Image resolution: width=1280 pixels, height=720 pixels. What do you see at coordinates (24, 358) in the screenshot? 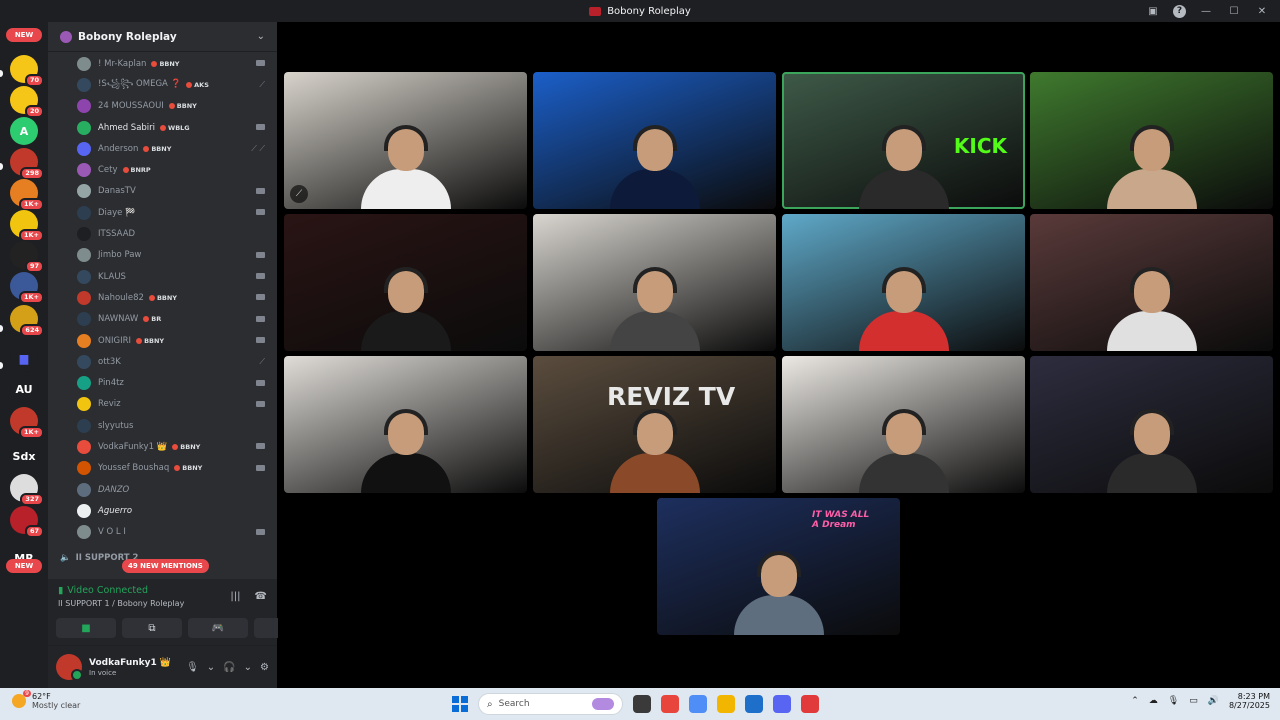
I see `server-icon: ▆` at bounding box center [24, 358].